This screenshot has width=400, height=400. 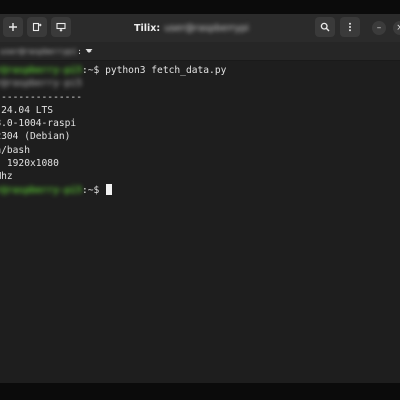 What do you see at coordinates (6, 177) in the screenshot?
I see `output-cpu: 00 Mhz` at bounding box center [6, 177].